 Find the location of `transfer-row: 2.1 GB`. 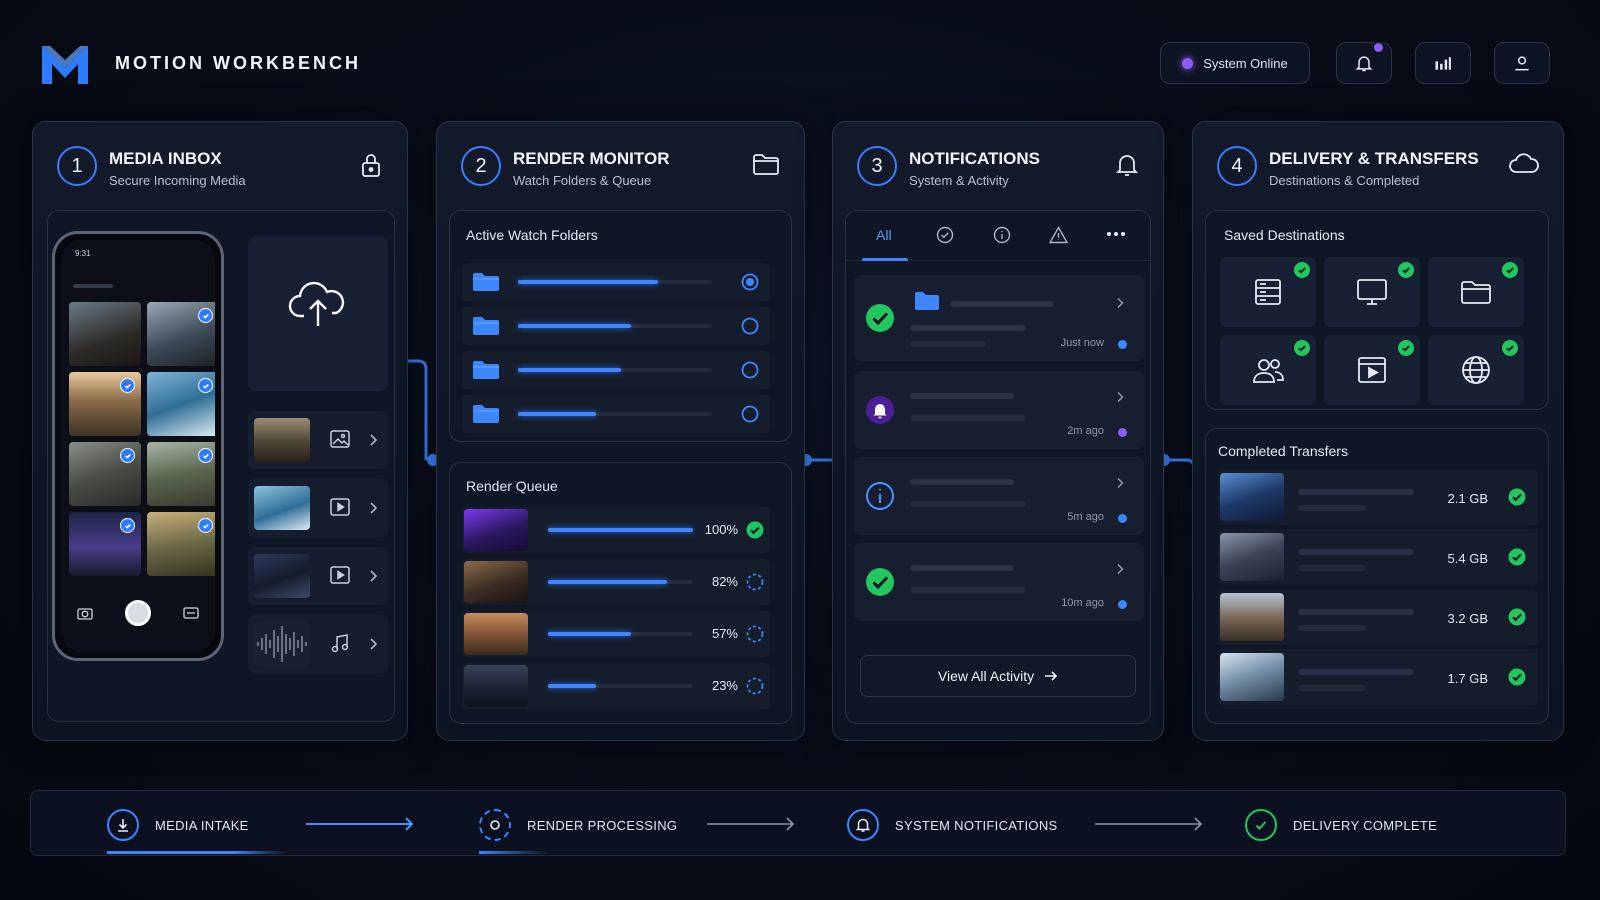

transfer-row: 2.1 GB is located at coordinates (1378, 497).